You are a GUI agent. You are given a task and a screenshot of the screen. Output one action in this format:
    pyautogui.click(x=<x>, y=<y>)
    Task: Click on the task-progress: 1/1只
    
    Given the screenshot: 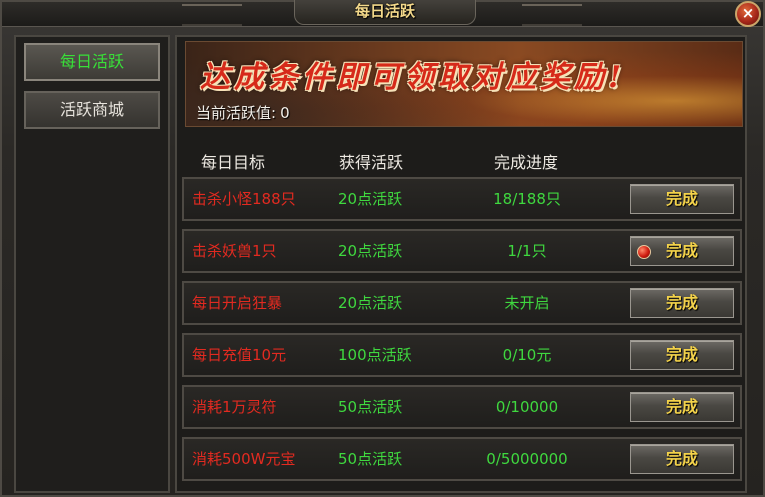 What is the action you would take?
    pyautogui.click(x=527, y=251)
    